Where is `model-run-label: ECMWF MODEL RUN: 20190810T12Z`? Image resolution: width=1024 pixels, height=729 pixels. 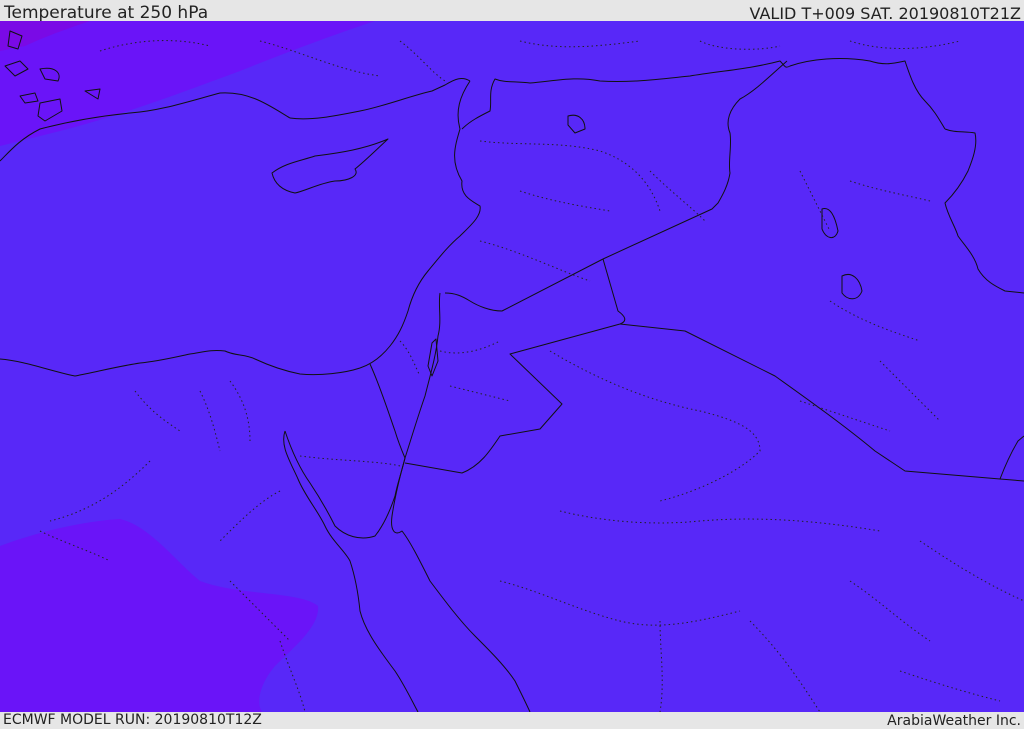 model-run-label: ECMWF MODEL RUN: 20190810T12Z is located at coordinates (132, 720).